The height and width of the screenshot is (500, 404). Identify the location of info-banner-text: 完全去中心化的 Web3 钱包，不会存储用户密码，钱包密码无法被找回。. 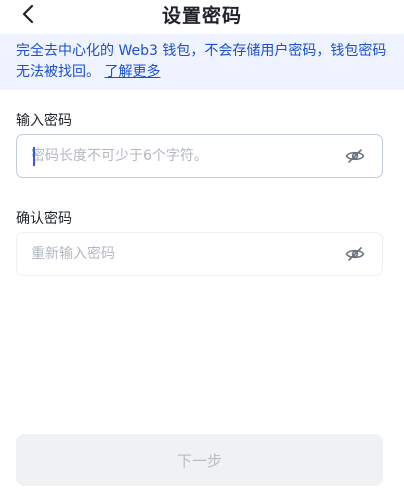
(201, 61).